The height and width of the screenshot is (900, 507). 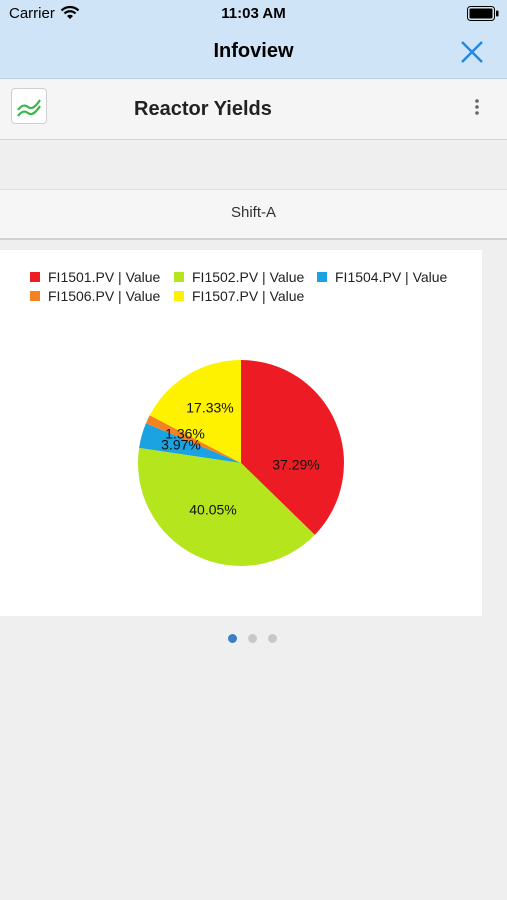 What do you see at coordinates (295, 465) in the screenshot?
I see `slice-label: 37.29%` at bounding box center [295, 465].